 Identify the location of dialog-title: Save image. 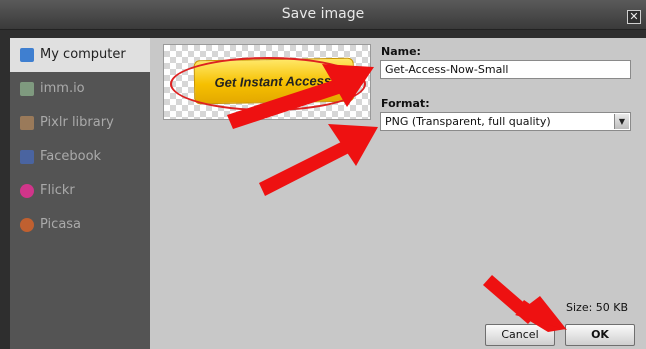
(323, 14).